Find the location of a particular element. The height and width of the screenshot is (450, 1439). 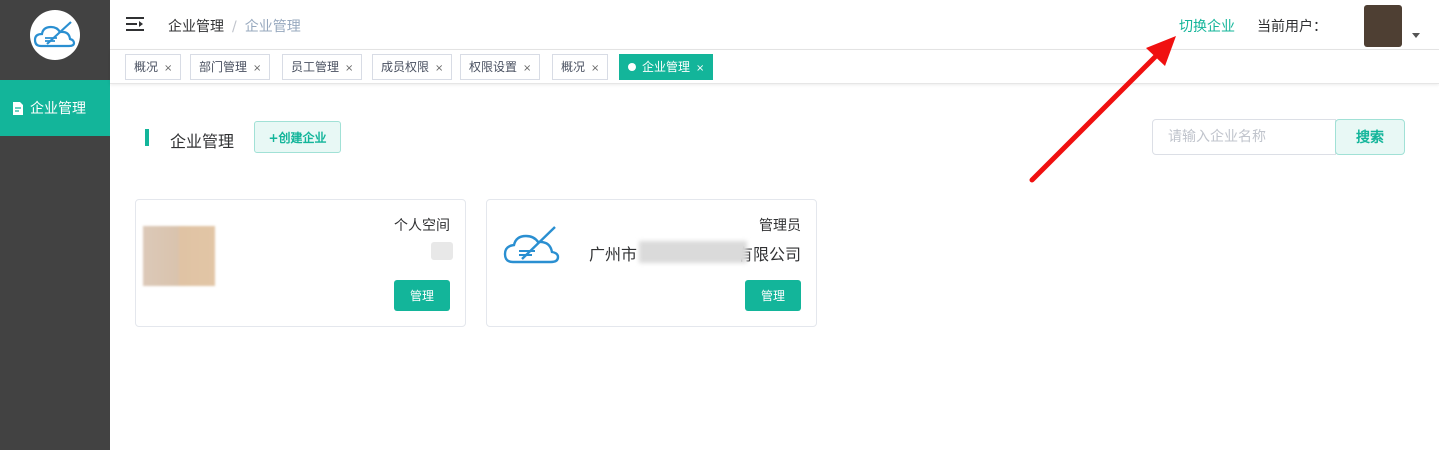

current-user-label: 当前用户： is located at coordinates (1292, 27).